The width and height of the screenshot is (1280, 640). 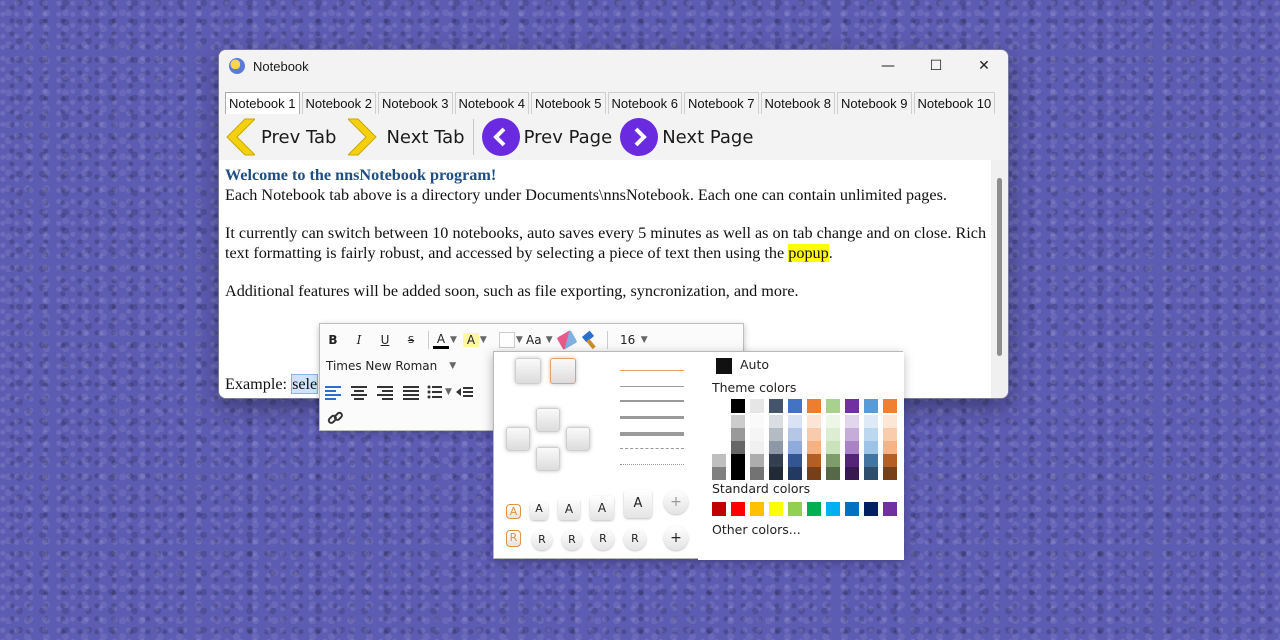 What do you see at coordinates (686, 137) in the screenshot?
I see `next-page-button: Next Page` at bounding box center [686, 137].